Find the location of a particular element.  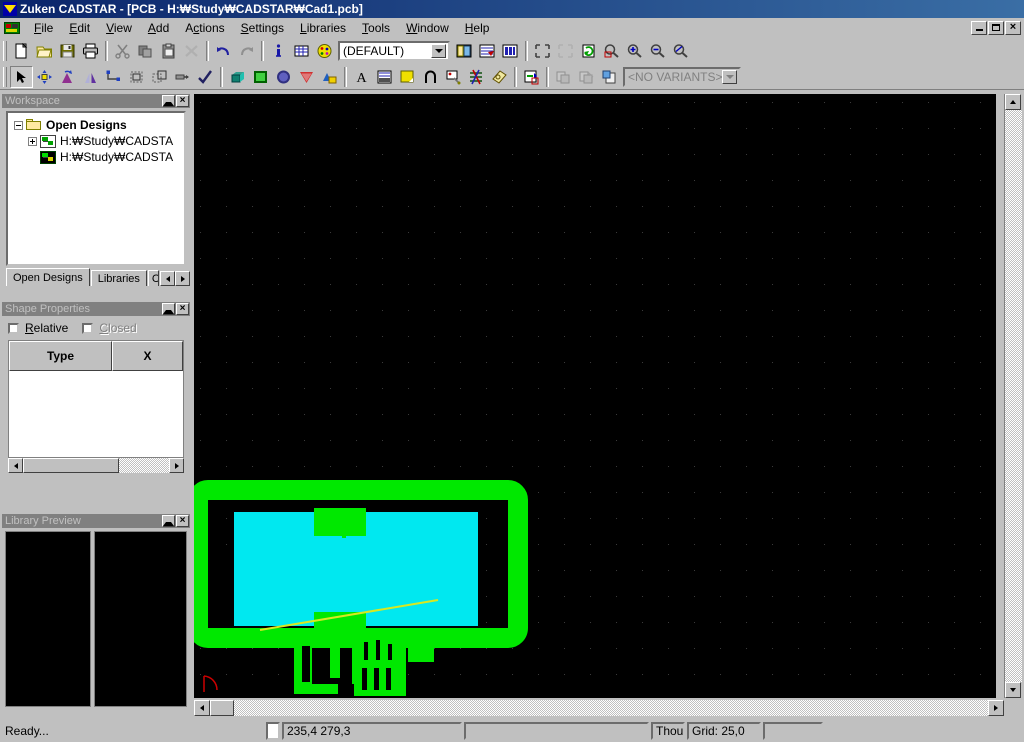

tree-node-design-2: H:₩Study₩CADSTA is located at coordinates (99, 157).